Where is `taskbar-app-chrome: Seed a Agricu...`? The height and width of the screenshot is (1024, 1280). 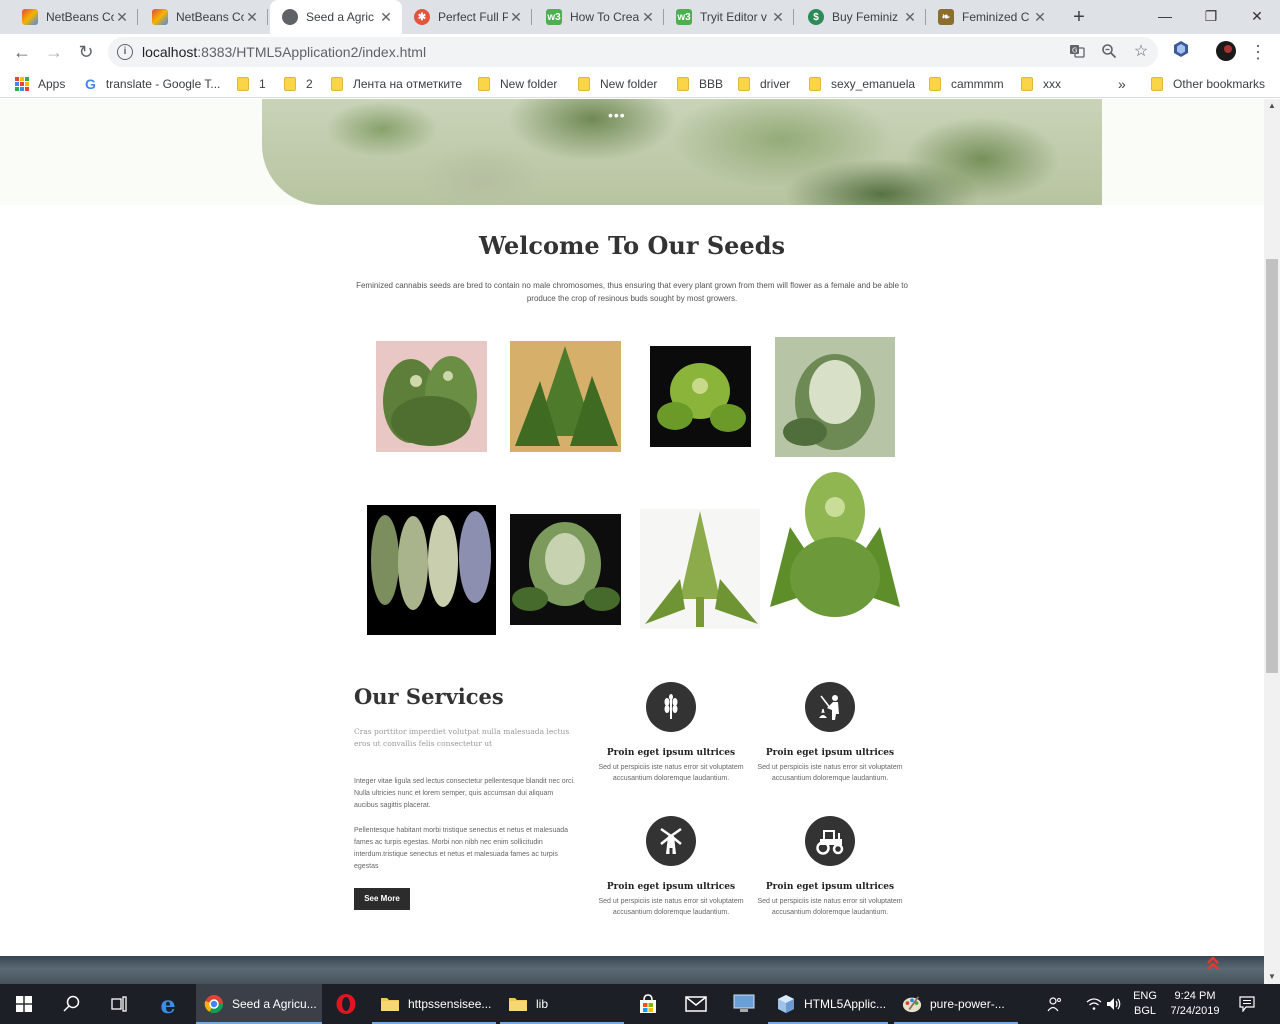
taskbar-app-chrome: Seed a Agricu... is located at coordinates (259, 1004).